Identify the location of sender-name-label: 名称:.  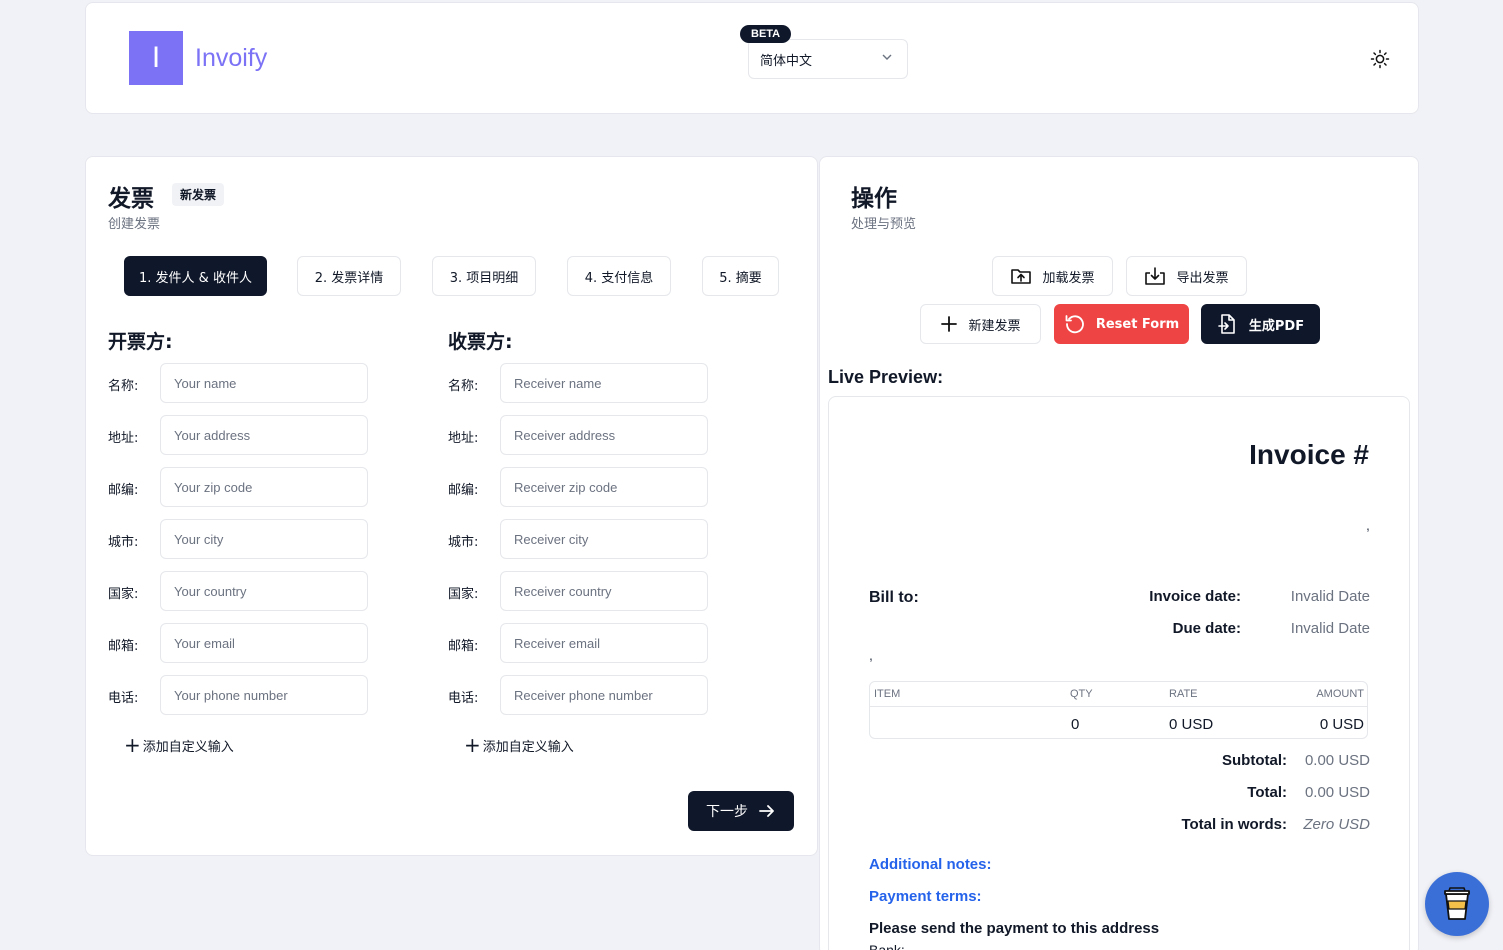
(123, 386).